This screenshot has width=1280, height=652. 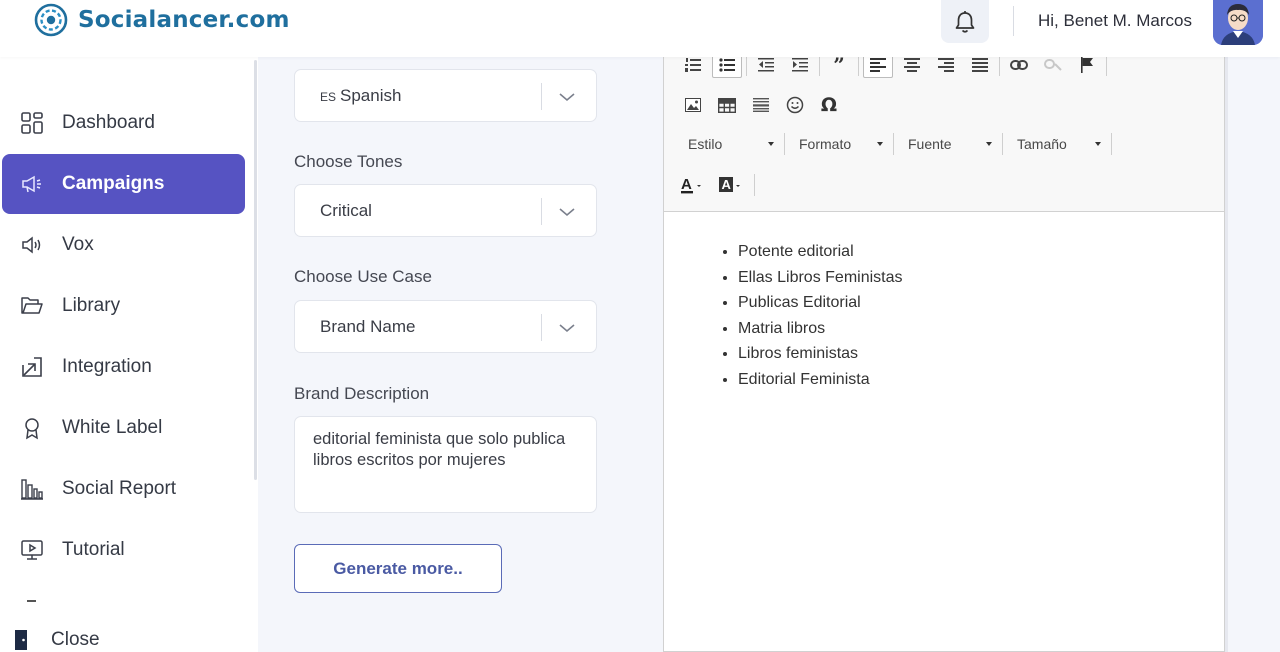 I want to click on list-item: Libros feministas, so click(x=820, y=354).